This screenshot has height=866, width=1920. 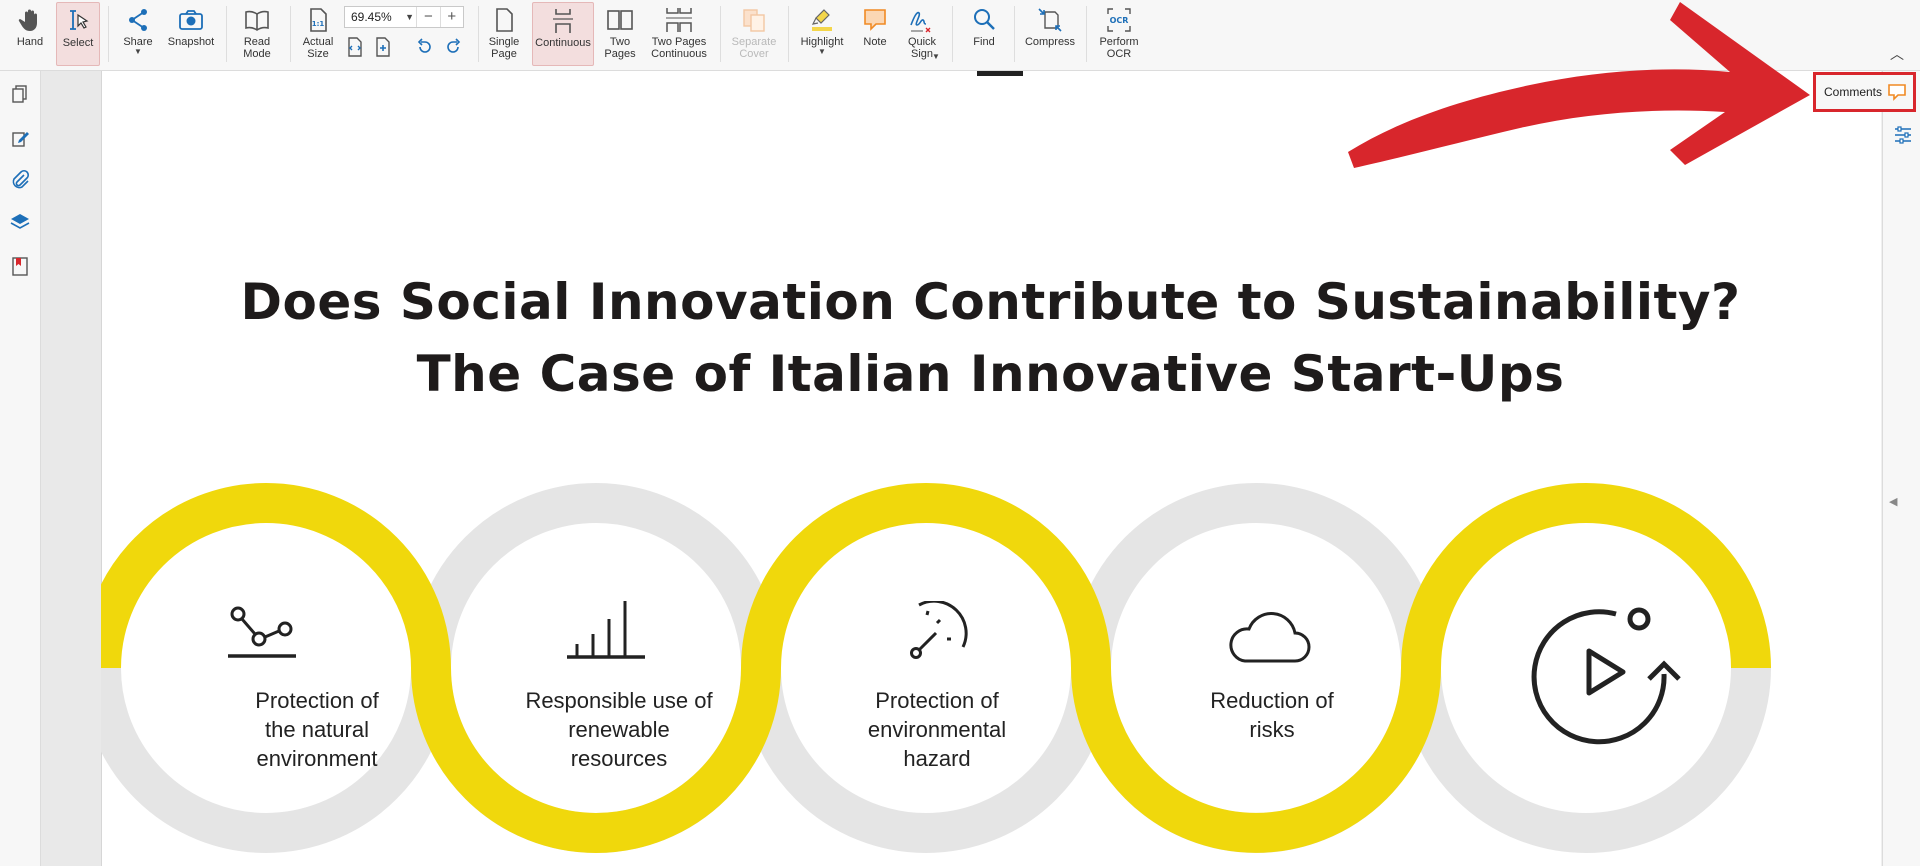 I want to click on note-label: Note, so click(x=875, y=42).